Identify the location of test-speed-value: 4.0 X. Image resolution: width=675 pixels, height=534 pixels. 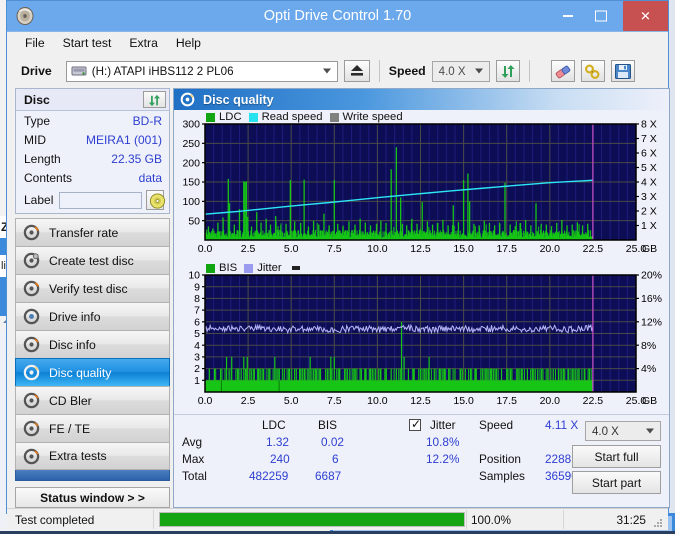
(605, 432).